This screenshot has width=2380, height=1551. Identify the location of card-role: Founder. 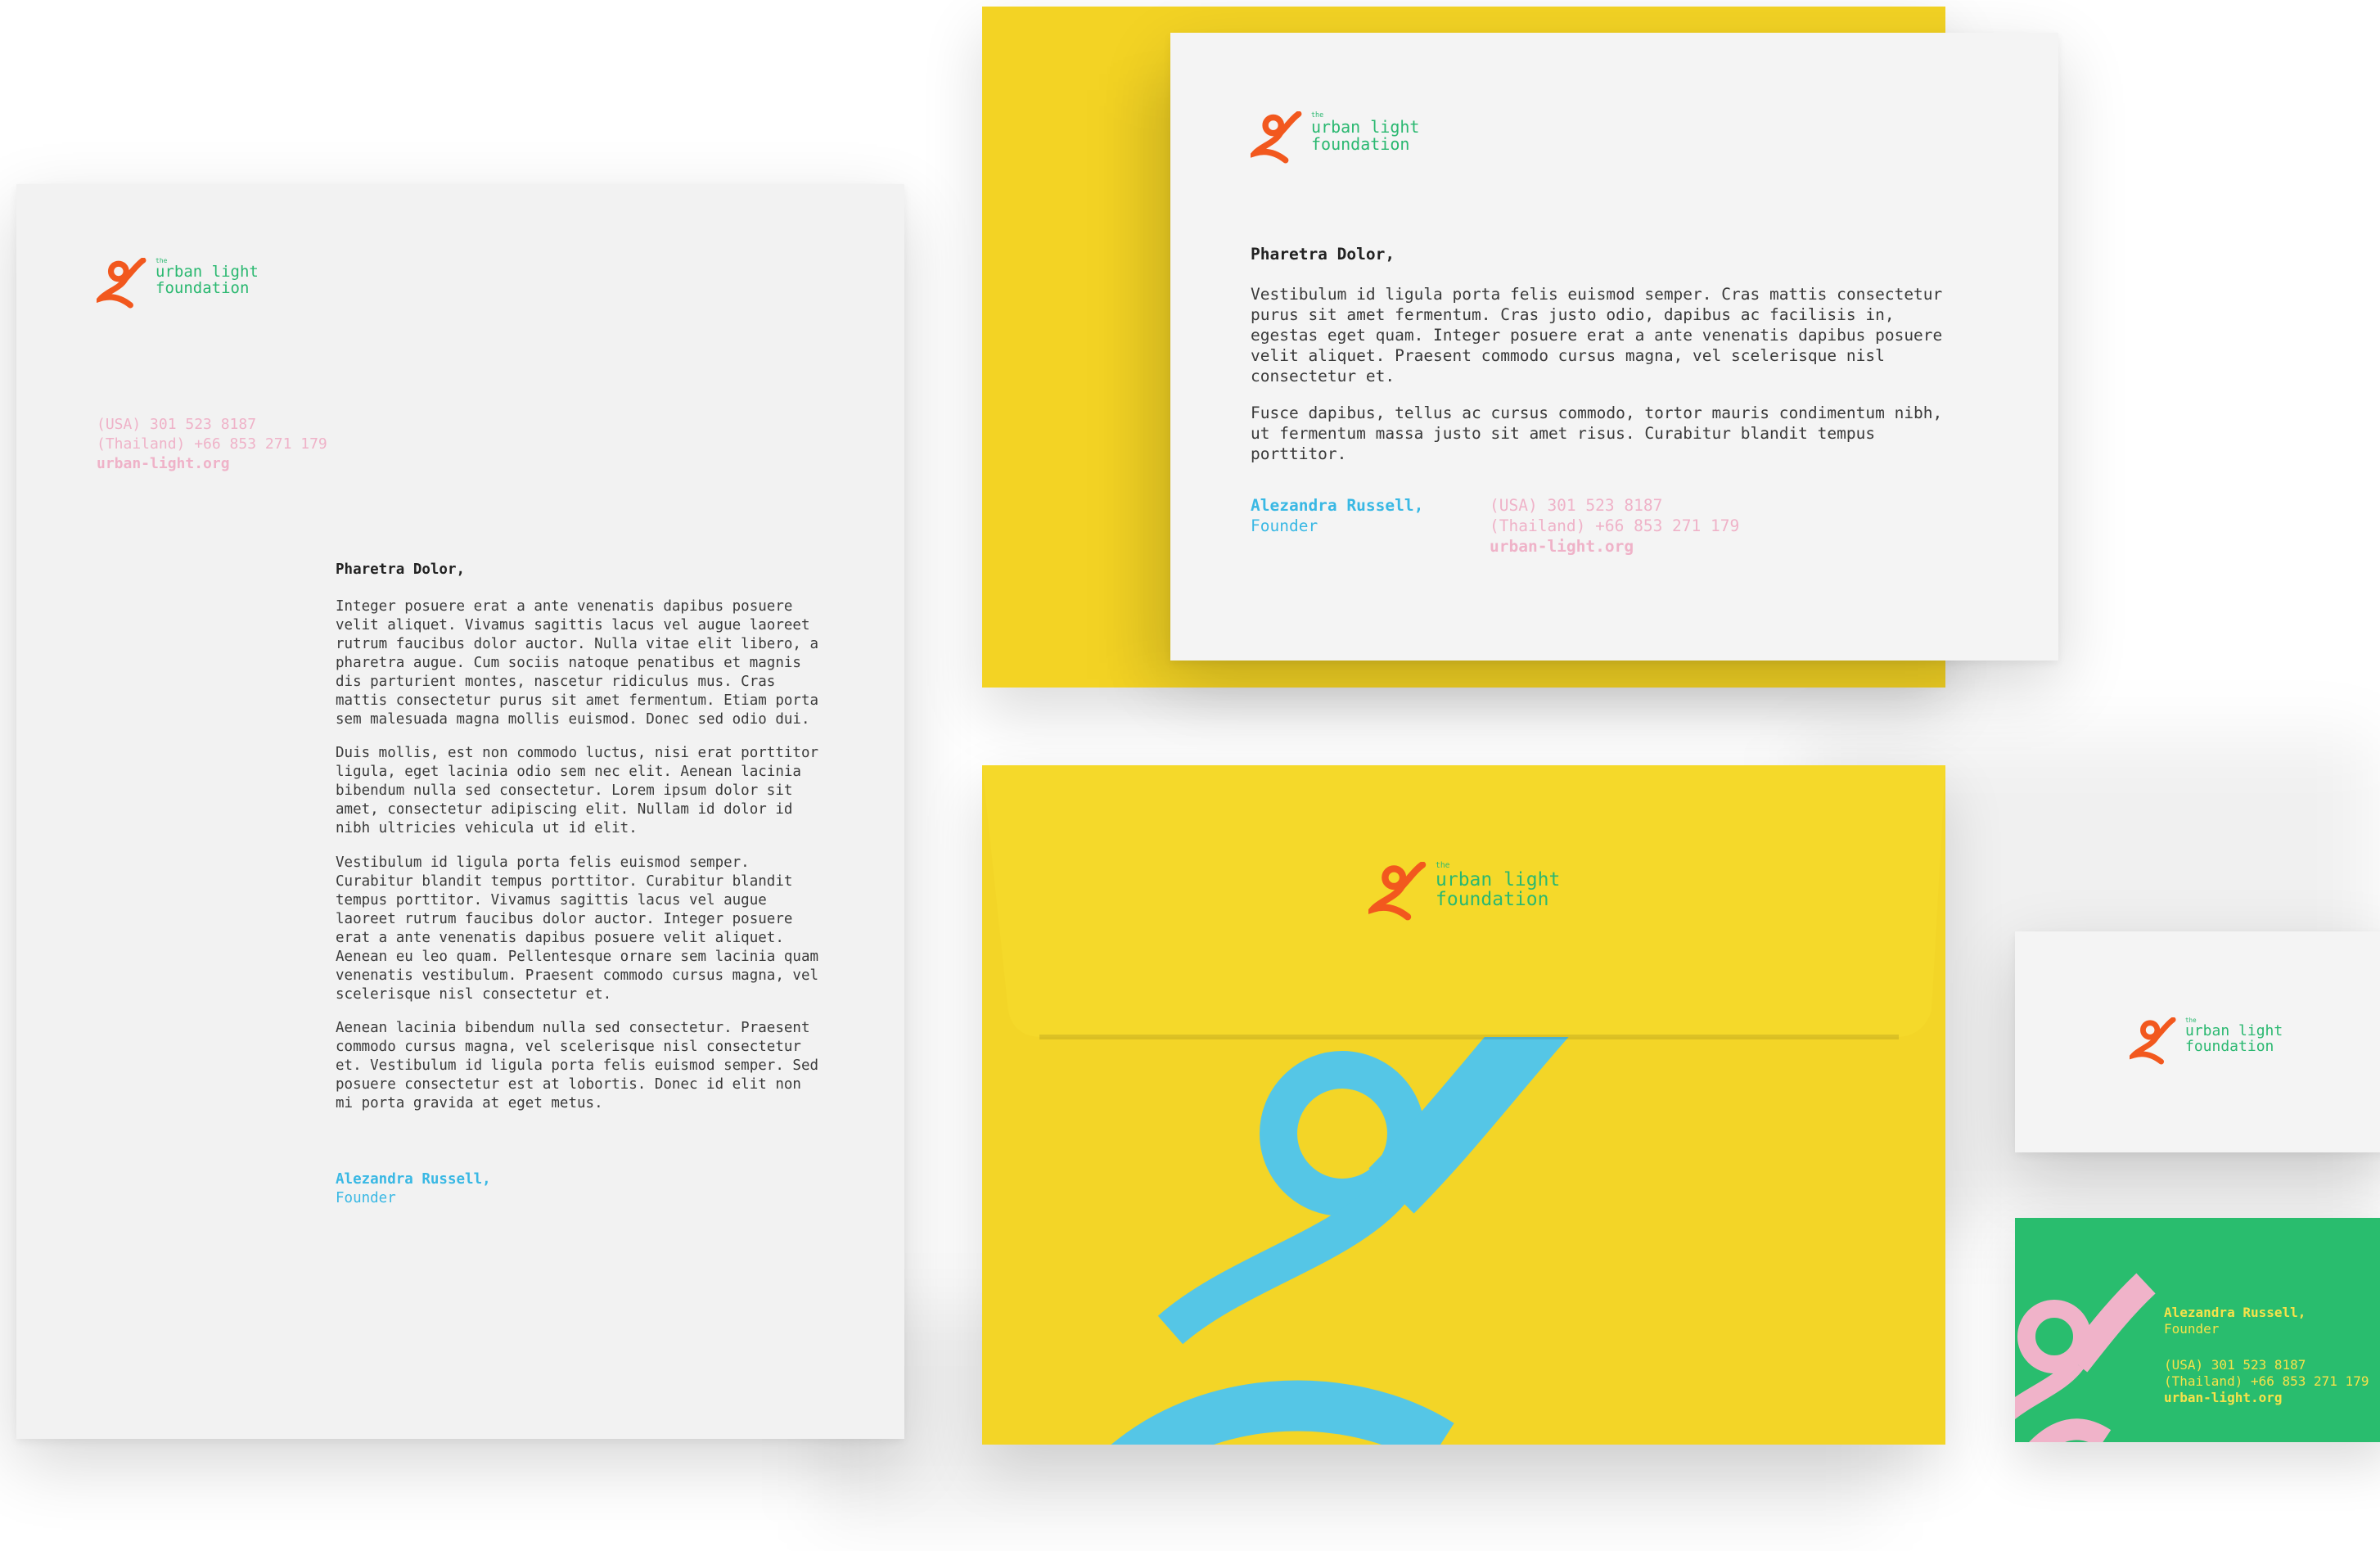
(2192, 1329).